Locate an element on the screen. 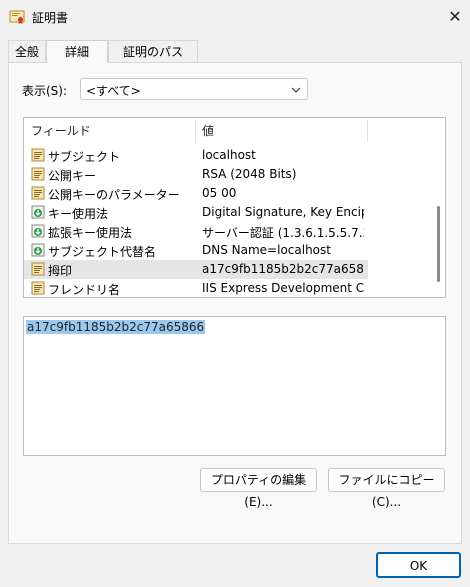  row-field-name: サブジェクト代替名 is located at coordinates (102, 252).